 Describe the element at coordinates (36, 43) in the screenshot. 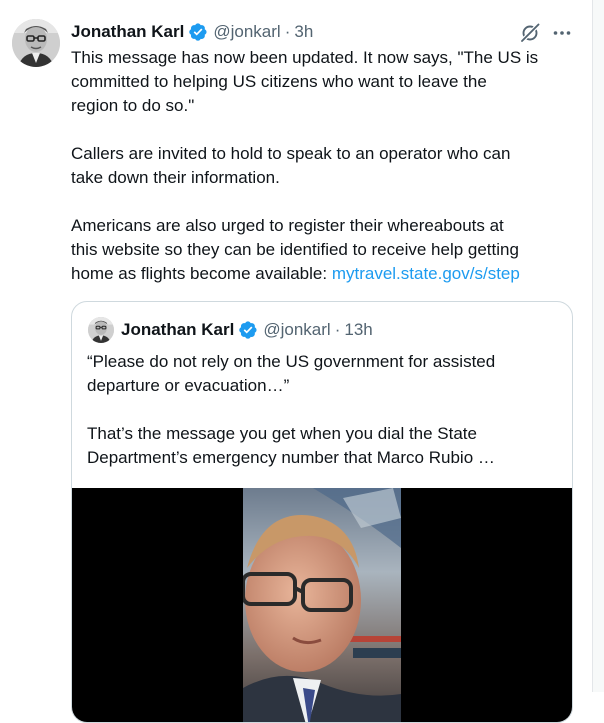

I see `author-avatar` at that location.